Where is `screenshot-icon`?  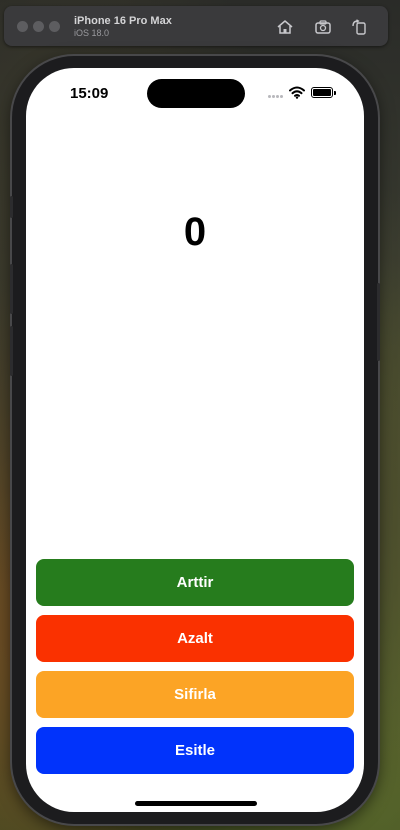
screenshot-icon is located at coordinates (323, 27).